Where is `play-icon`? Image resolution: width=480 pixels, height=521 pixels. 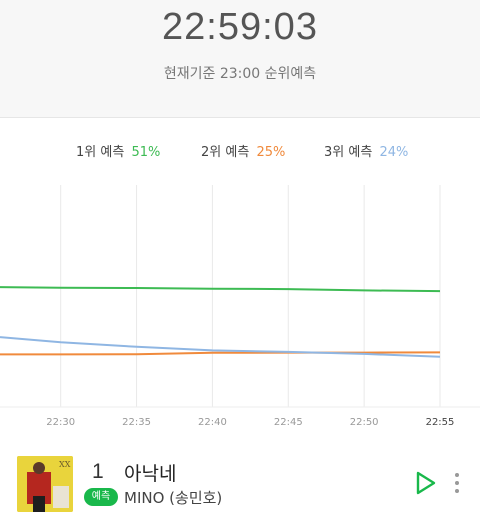 play-icon is located at coordinates (426, 483).